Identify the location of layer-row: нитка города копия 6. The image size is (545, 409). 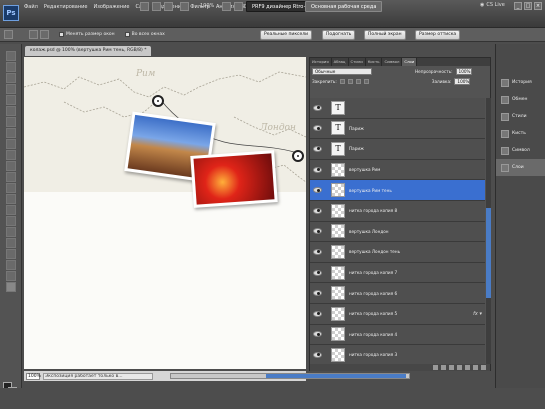
(397, 293).